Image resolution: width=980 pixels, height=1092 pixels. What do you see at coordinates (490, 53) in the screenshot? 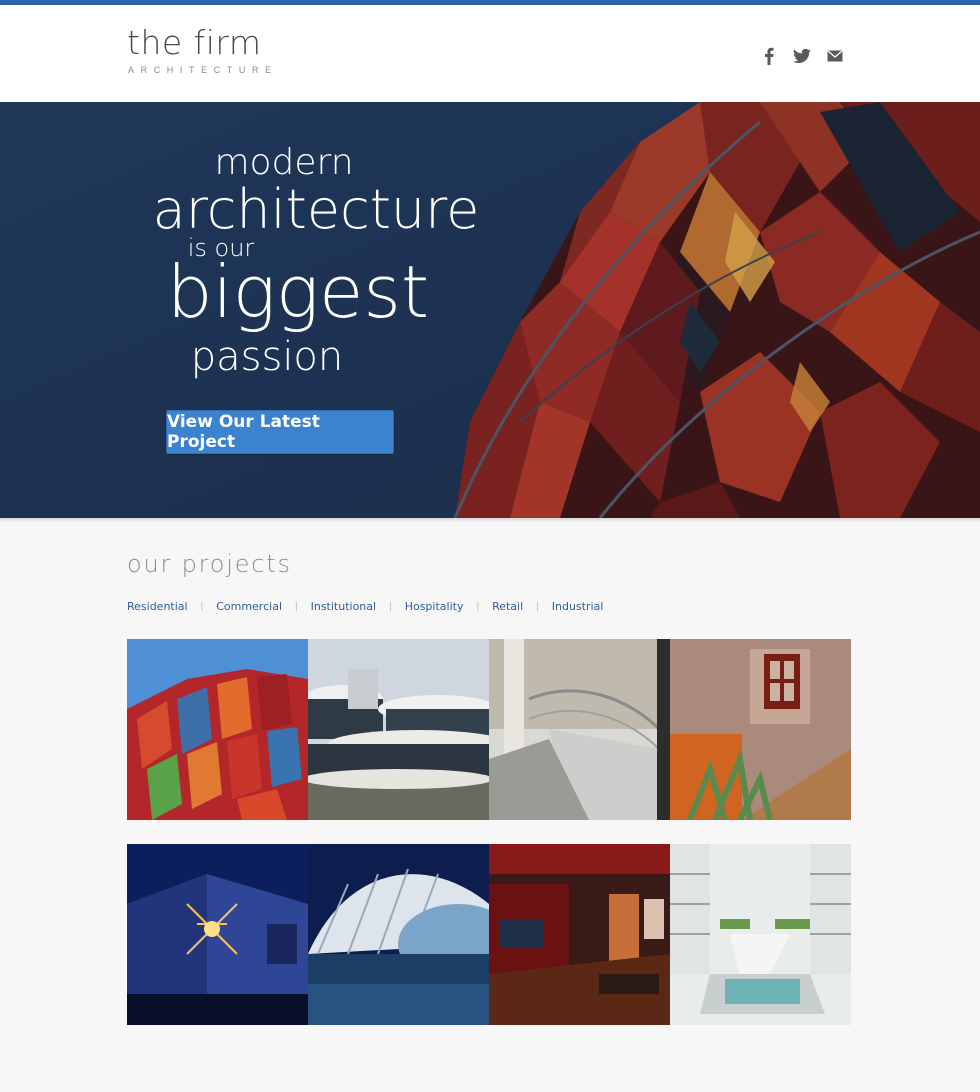
I see `site-header: the firm ARCHITECTURE` at bounding box center [490, 53].